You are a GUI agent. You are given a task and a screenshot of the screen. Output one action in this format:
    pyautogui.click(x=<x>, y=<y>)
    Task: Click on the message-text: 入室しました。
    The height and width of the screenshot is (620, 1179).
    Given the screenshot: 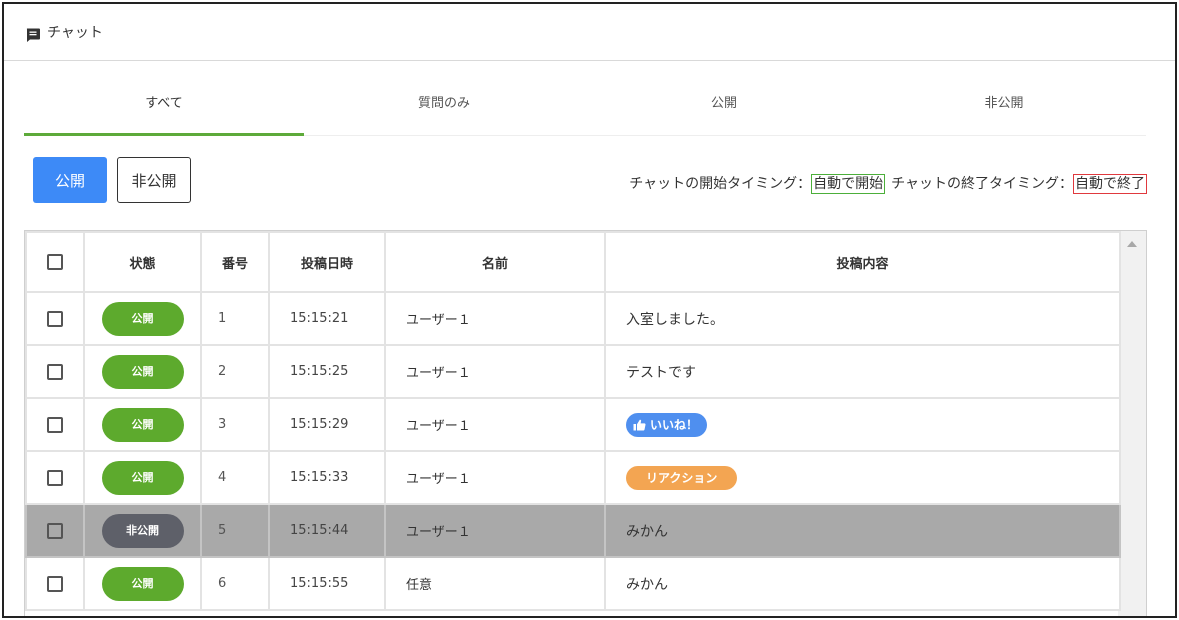 What is the action you would take?
    pyautogui.click(x=675, y=319)
    